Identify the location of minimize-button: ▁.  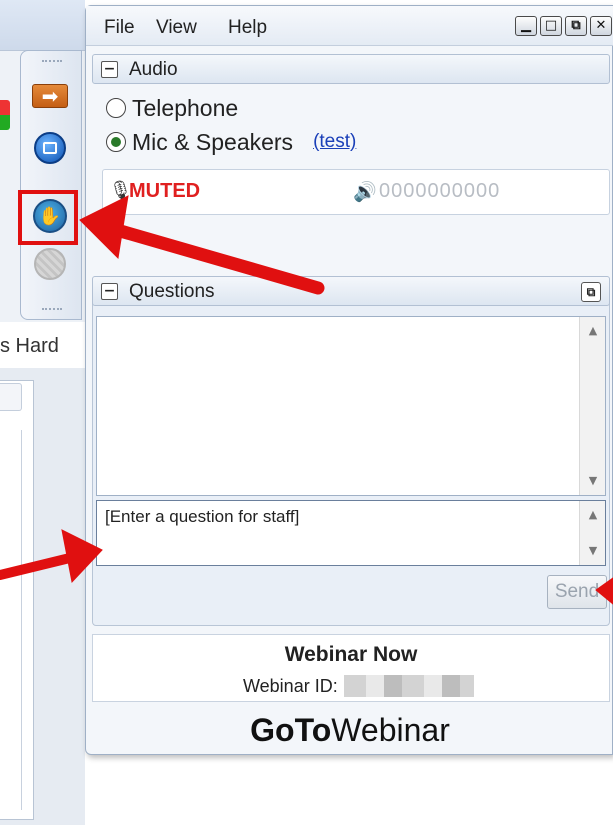
(526, 26).